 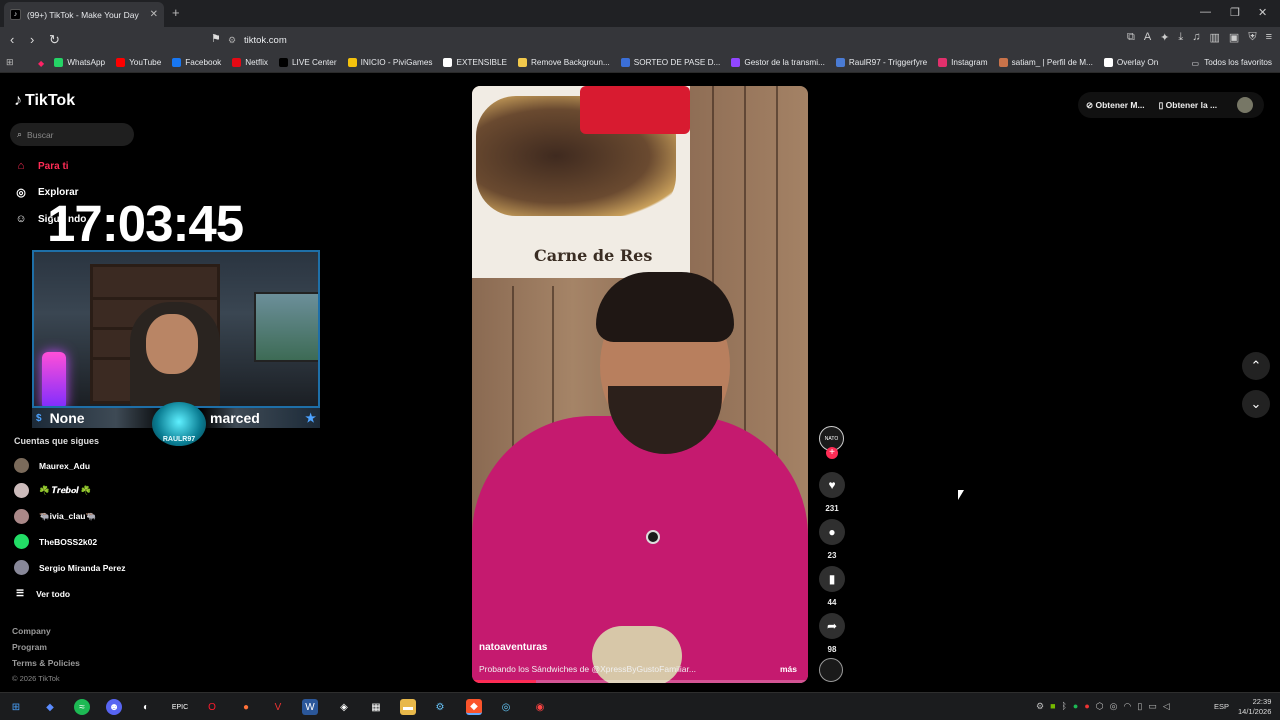 What do you see at coordinates (69, 567) in the screenshot?
I see `following-item: Sergio Miranda Perez` at bounding box center [69, 567].